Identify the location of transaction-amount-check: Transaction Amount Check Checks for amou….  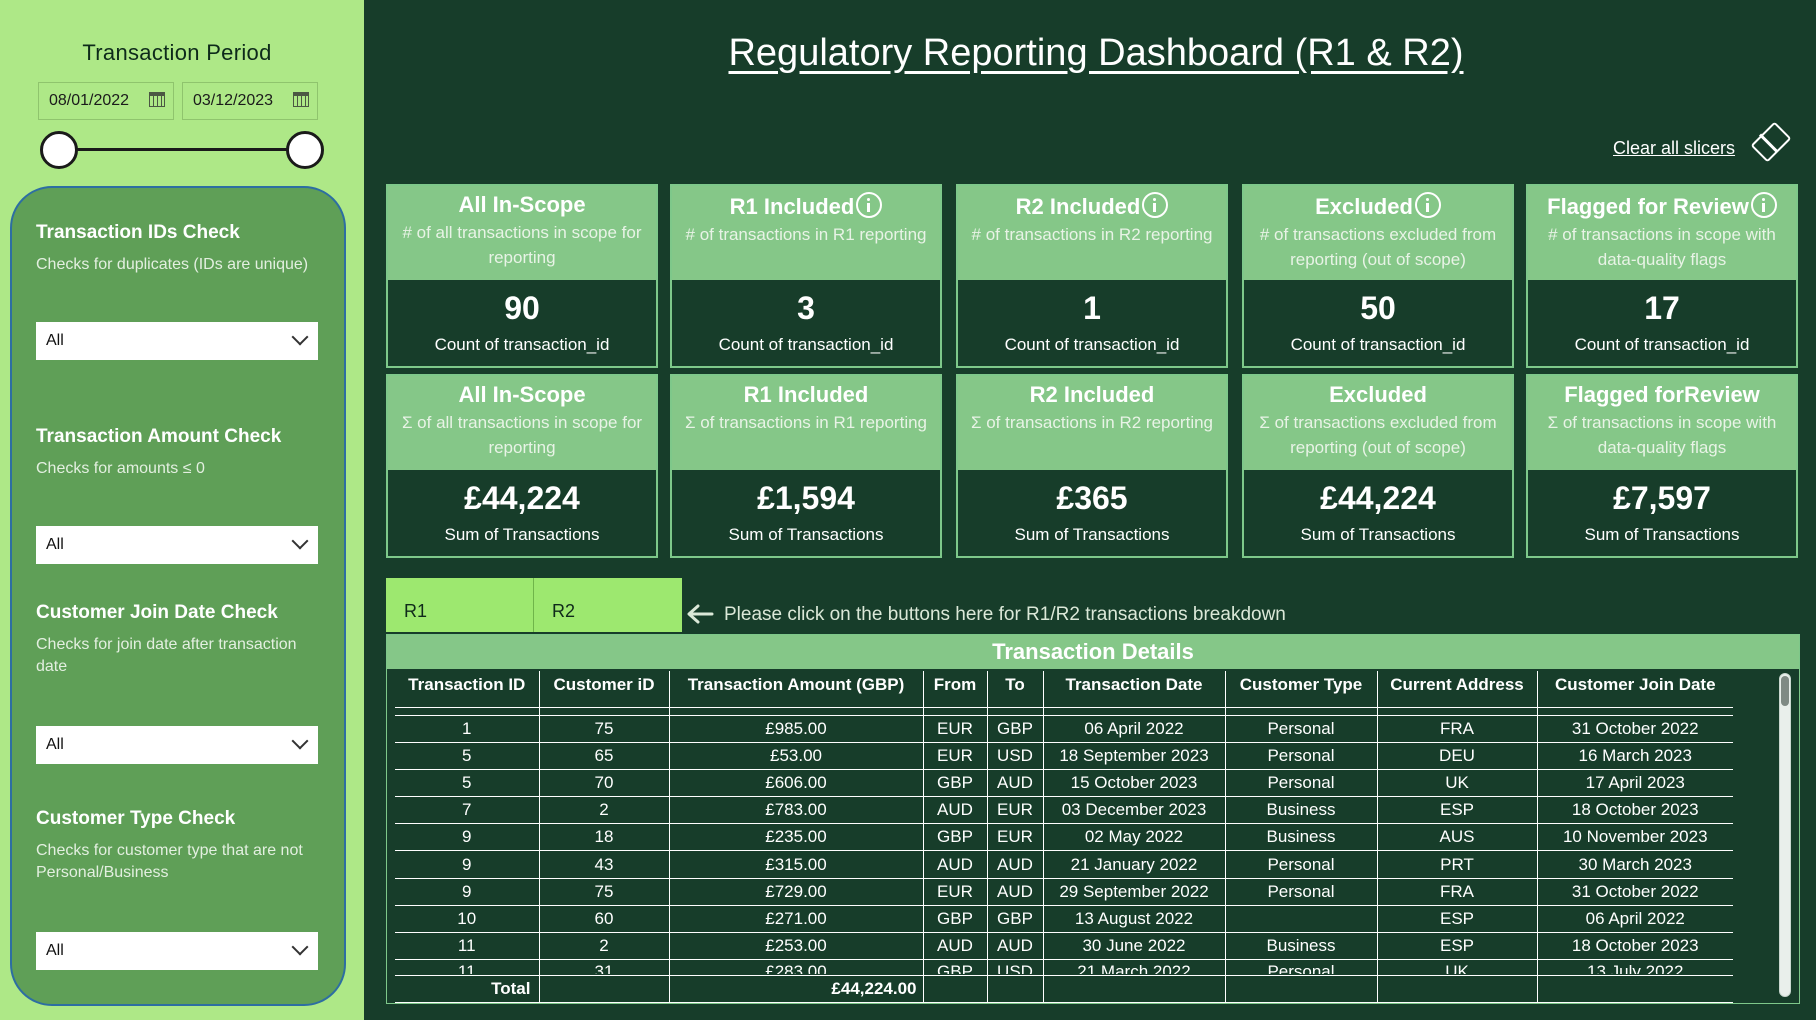
(184, 495).